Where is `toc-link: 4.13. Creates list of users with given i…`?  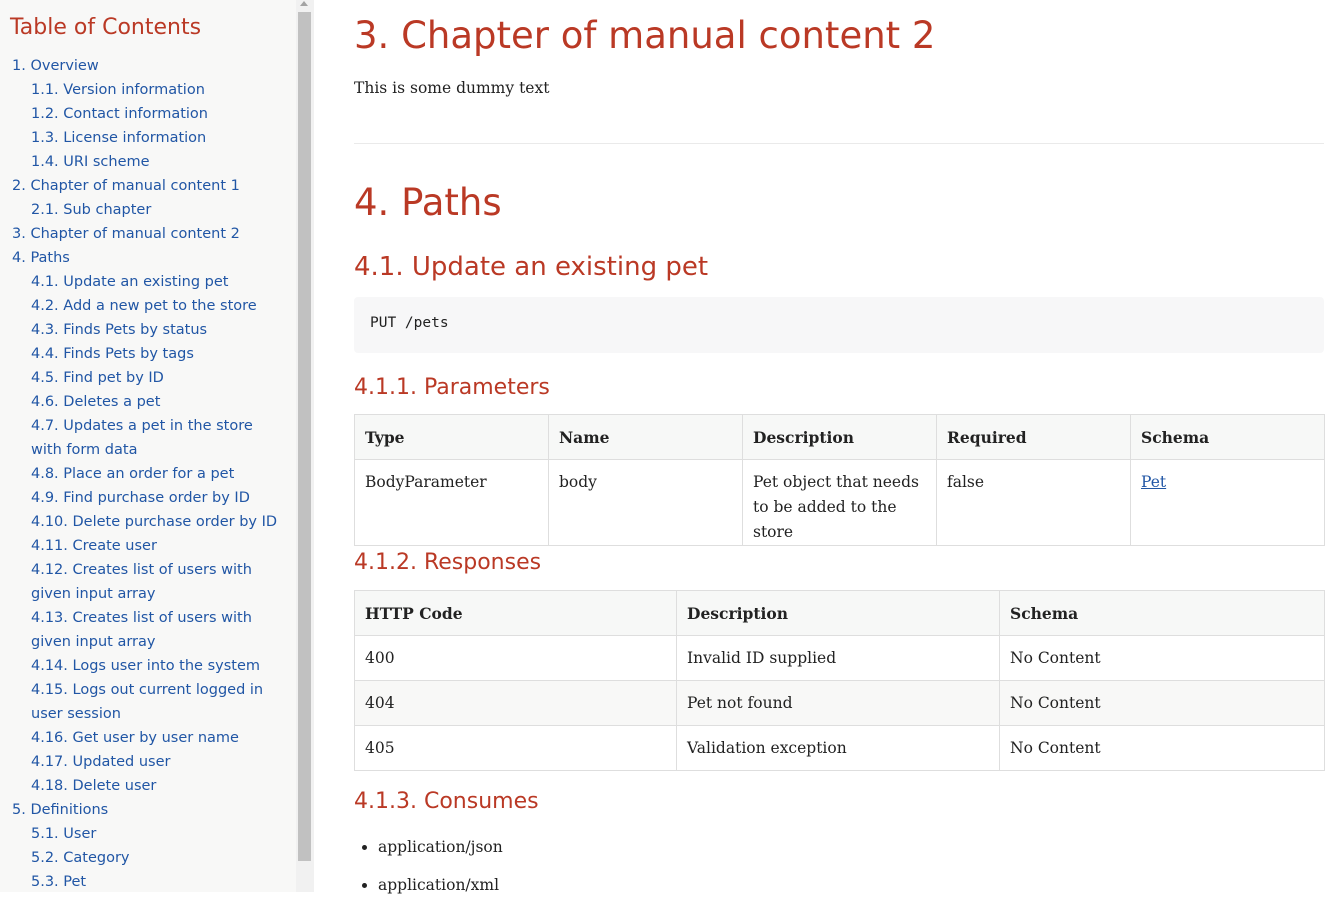 toc-link: 4.13. Creates list of users with given i… is located at coordinates (150, 630).